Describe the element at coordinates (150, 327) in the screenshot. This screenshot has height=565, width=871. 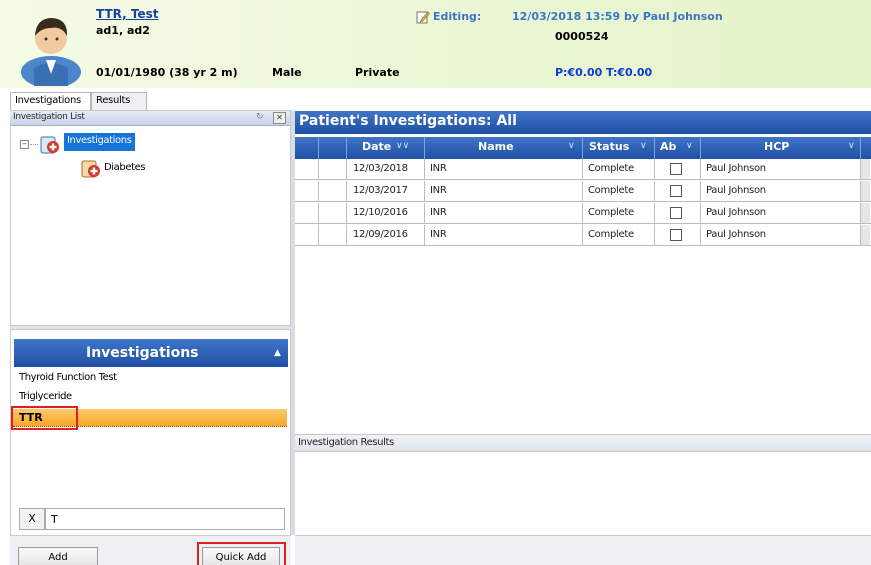
I see `panel-divider` at that location.